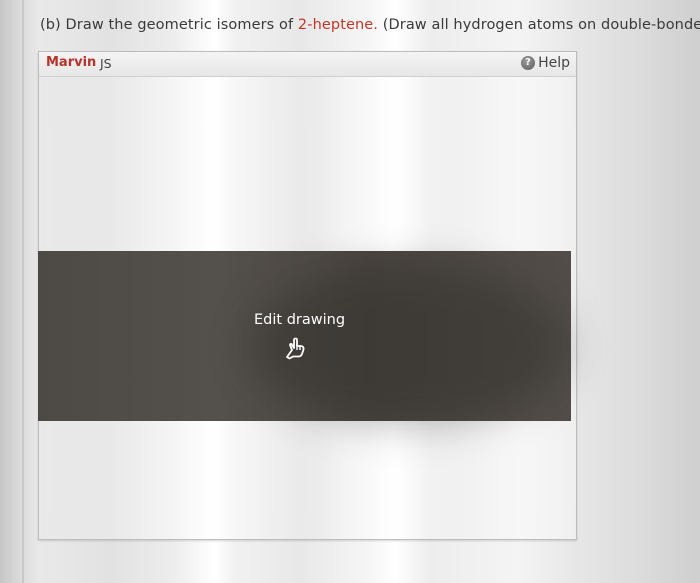 Image resolution: width=700 pixels, height=583 pixels. Describe the element at coordinates (338, 25) in the screenshot. I see `question-compound: 2-heptene.` at that location.